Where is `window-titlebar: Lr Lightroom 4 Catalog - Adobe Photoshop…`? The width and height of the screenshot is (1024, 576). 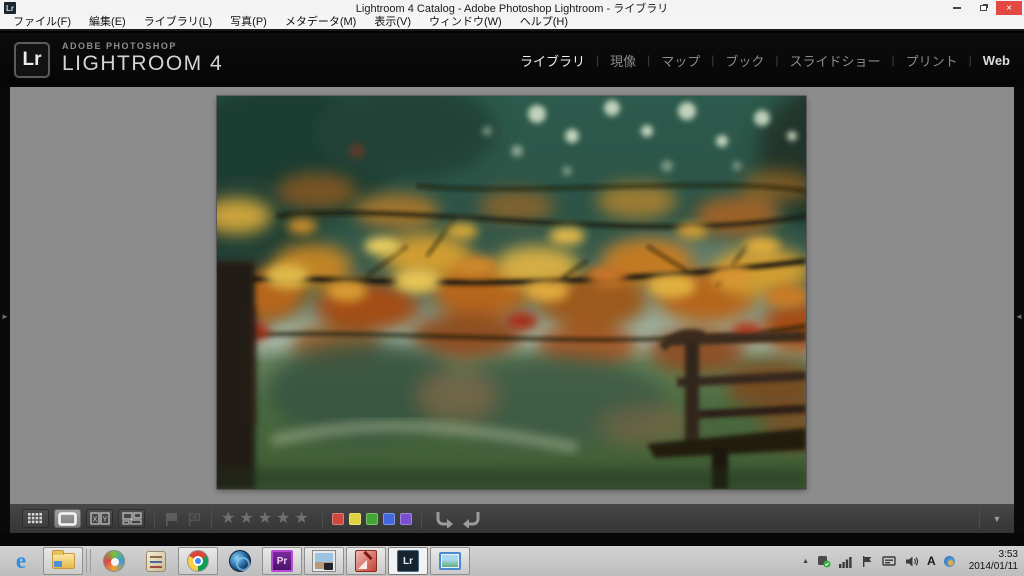 window-titlebar: Lr Lightroom 4 Catalog - Adobe Photoshop… is located at coordinates (512, 8).